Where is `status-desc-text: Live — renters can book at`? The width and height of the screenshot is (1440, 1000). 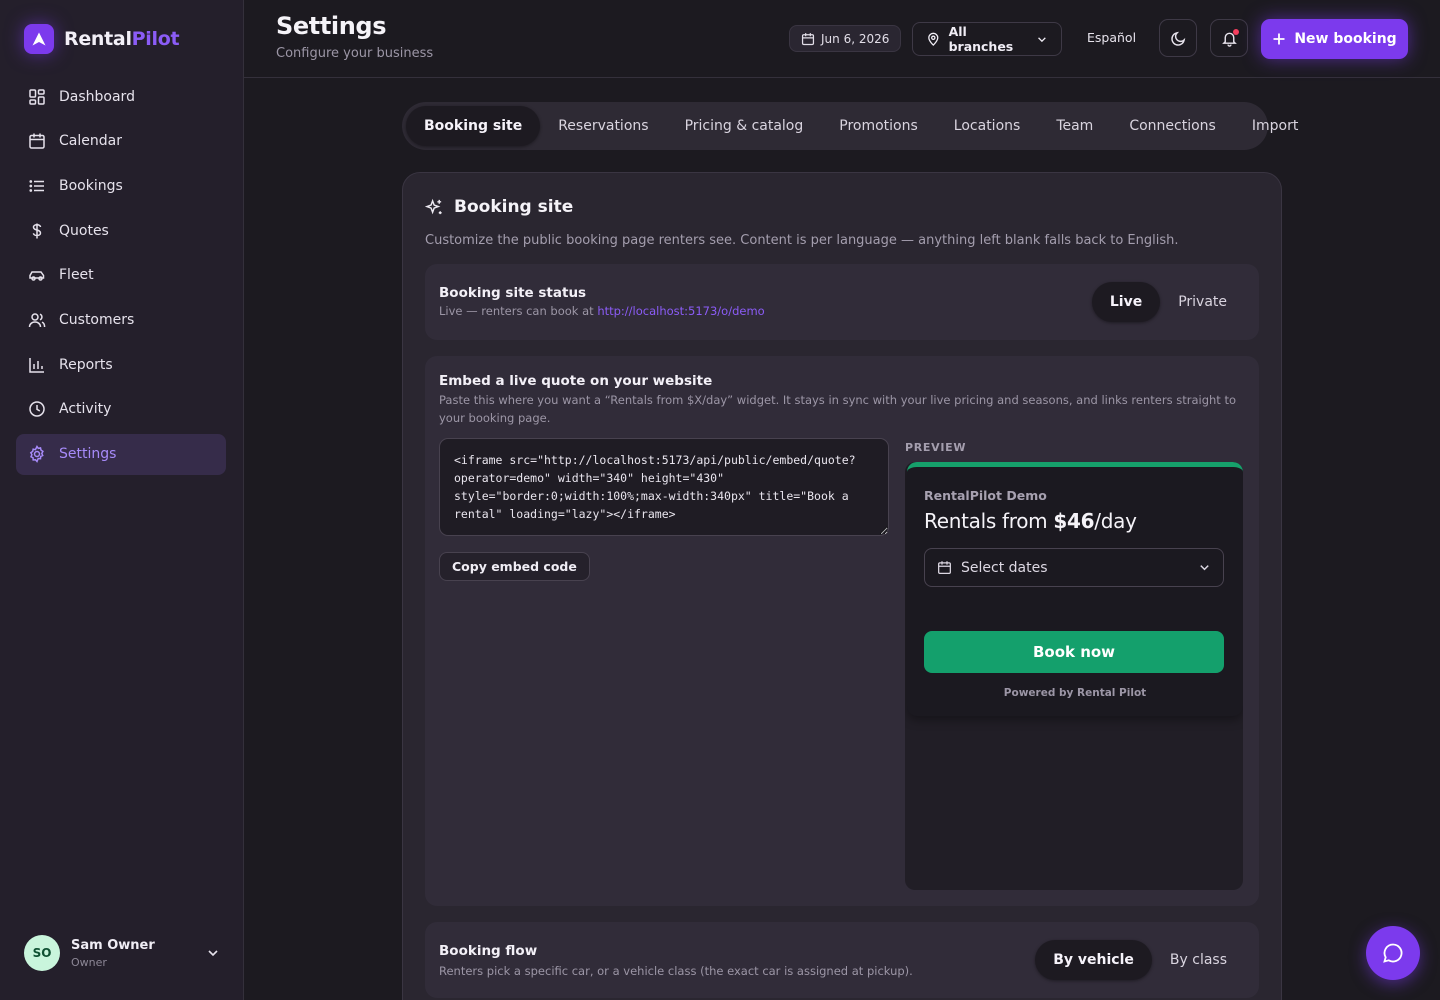
status-desc-text: Live — renters can book at is located at coordinates (518, 311).